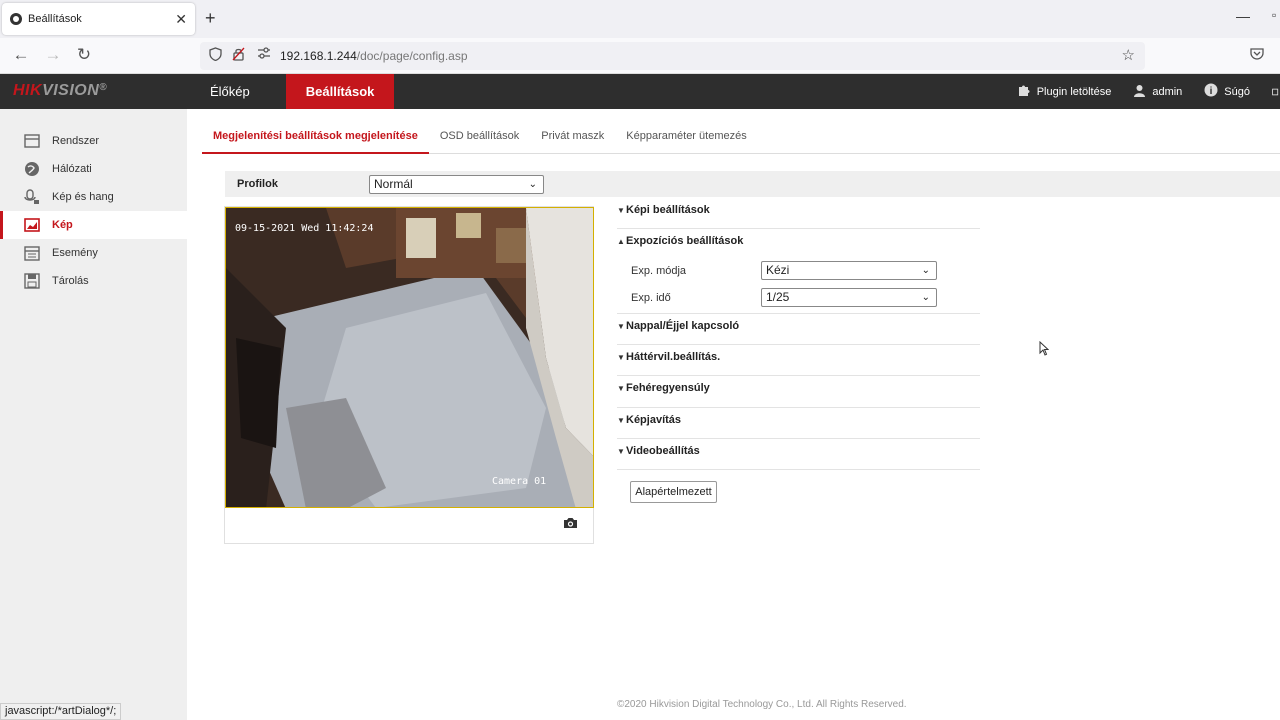 This screenshot has height=720, width=1280. Describe the element at coordinates (32, 169) in the screenshot. I see `network-icon` at that location.